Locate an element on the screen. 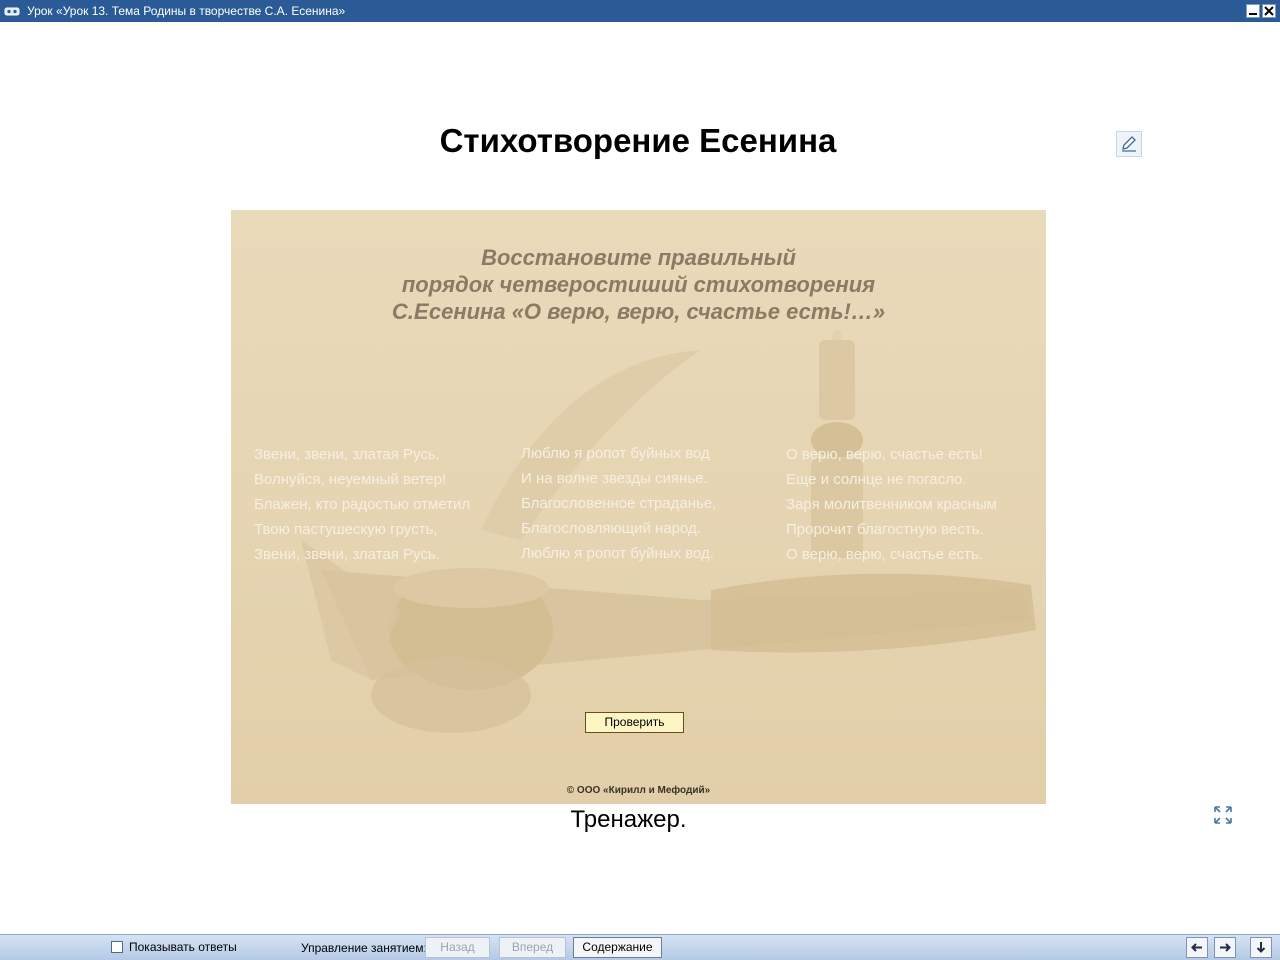  edit-note-button is located at coordinates (1129, 144).